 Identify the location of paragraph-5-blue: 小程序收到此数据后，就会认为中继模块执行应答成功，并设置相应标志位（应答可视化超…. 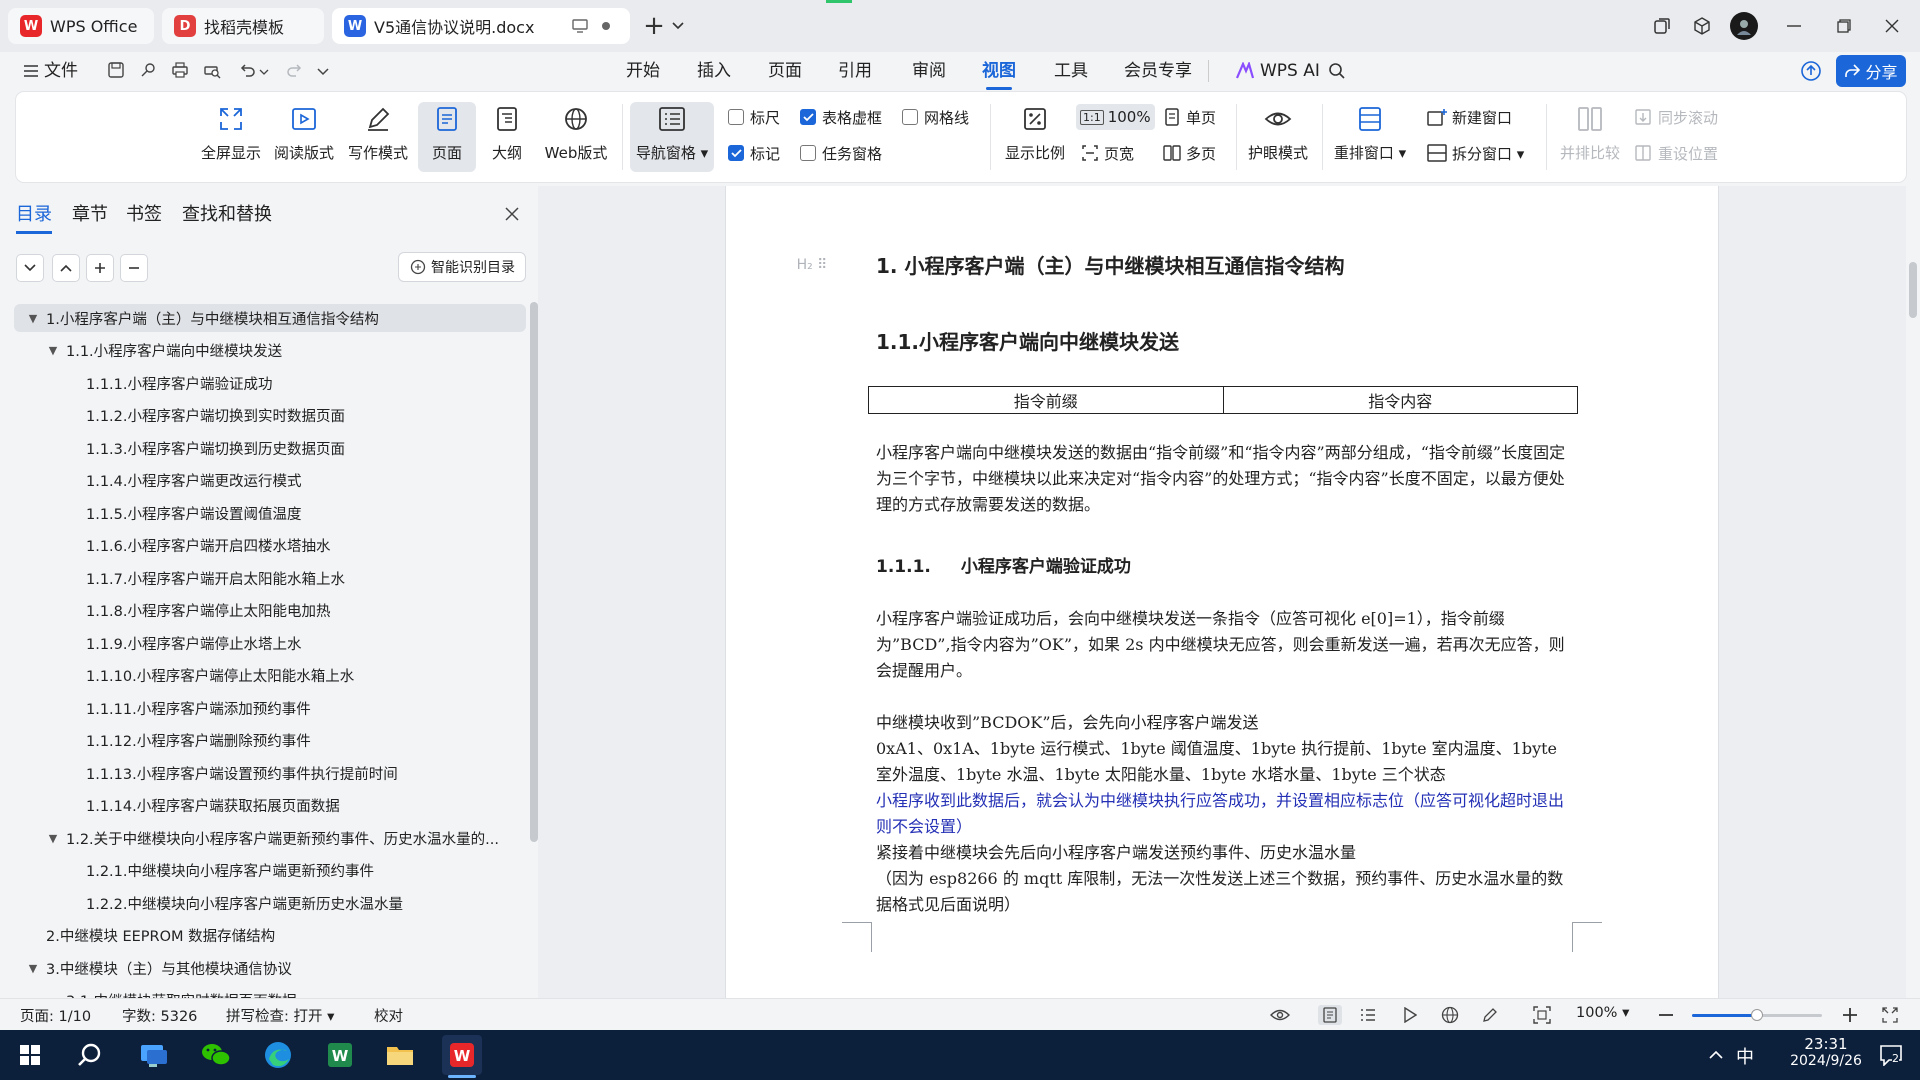
(1226, 814).